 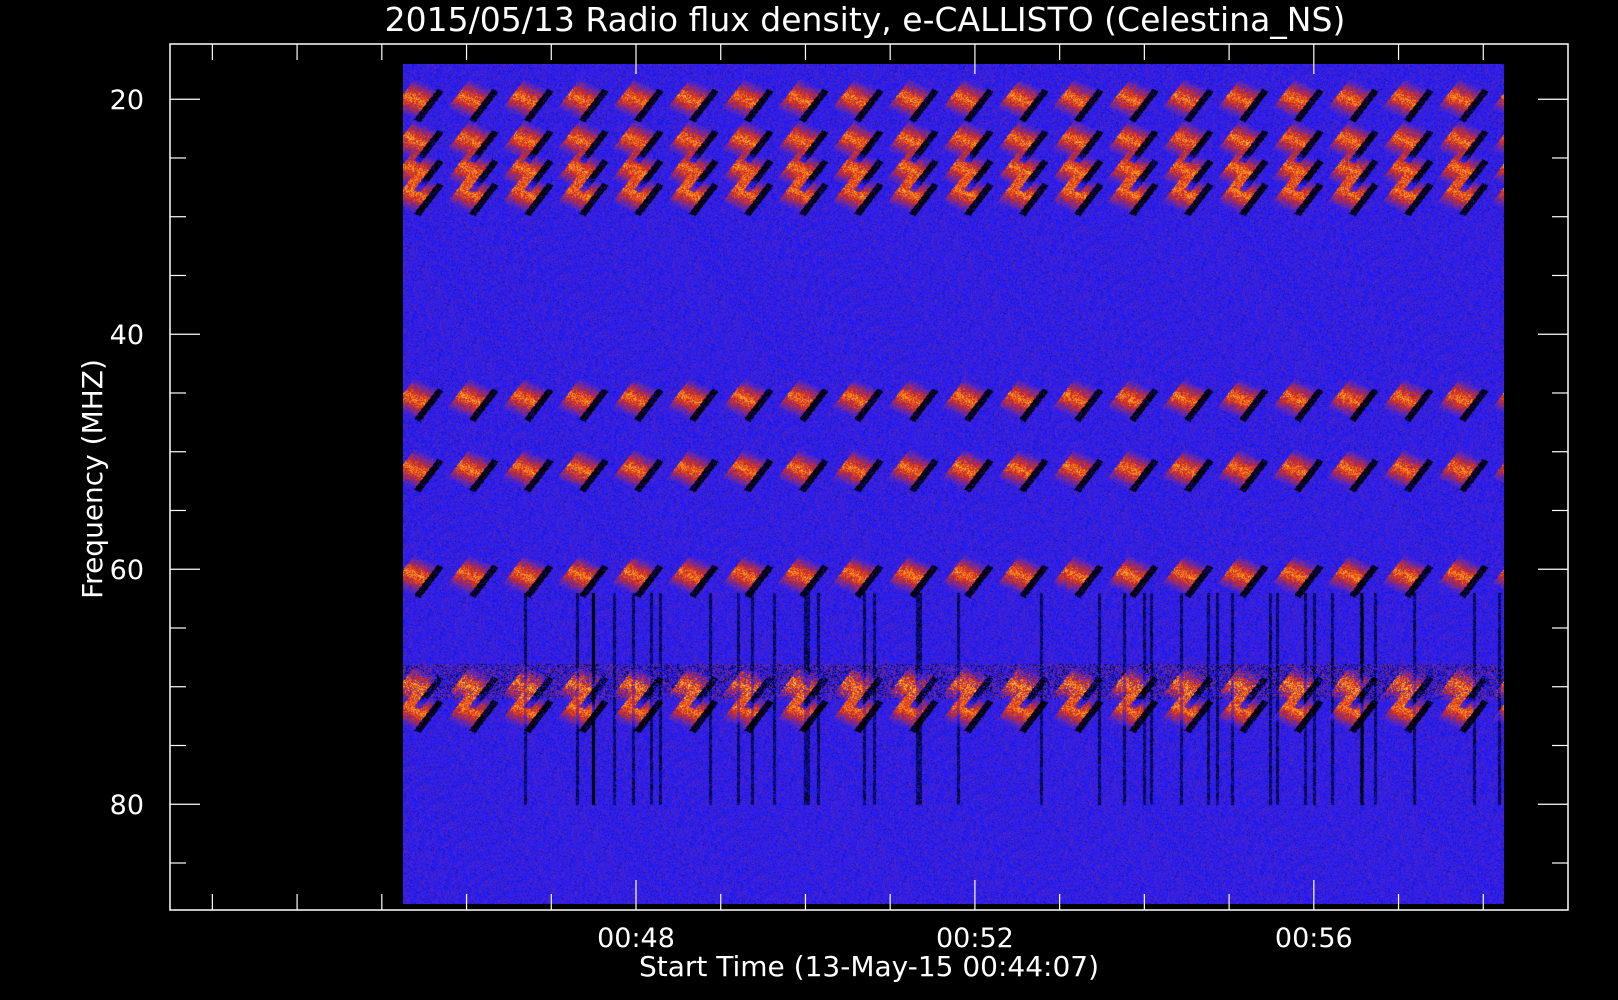 What do you see at coordinates (869, 966) in the screenshot?
I see `x-axis-label: Start Time (13-May-15 00:44:07)` at bounding box center [869, 966].